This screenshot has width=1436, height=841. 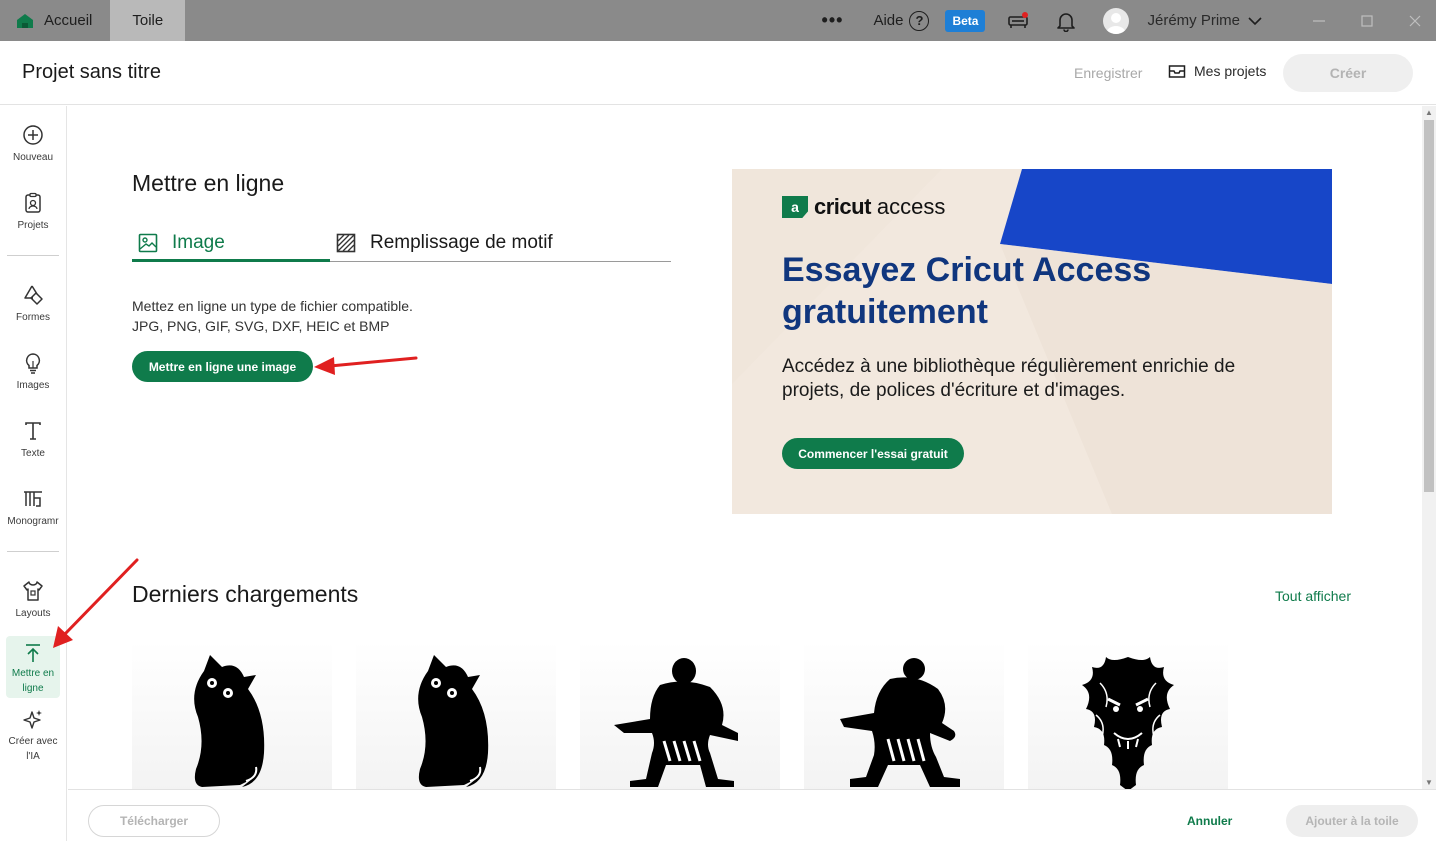 I want to click on avatar, so click(x=1116, y=20).